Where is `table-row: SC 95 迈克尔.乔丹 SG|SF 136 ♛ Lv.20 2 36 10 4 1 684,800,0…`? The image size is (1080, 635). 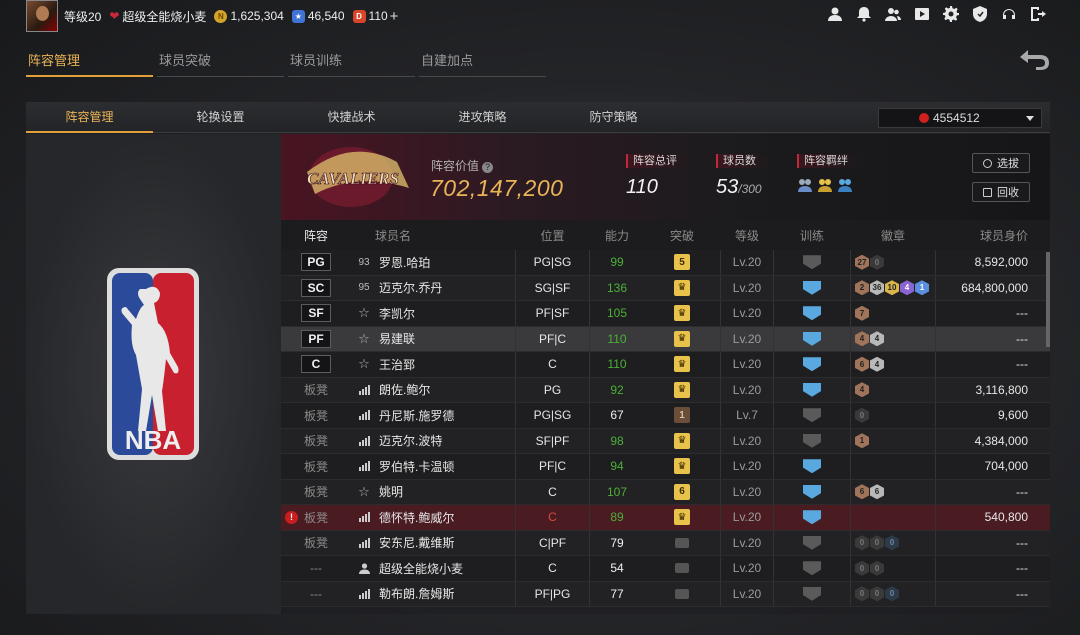
table-row: SC 95 迈克尔.乔丹 SG|SF 136 ♛ Lv.20 2 36 10 4 1 684,800,0… is located at coordinates (665, 288).